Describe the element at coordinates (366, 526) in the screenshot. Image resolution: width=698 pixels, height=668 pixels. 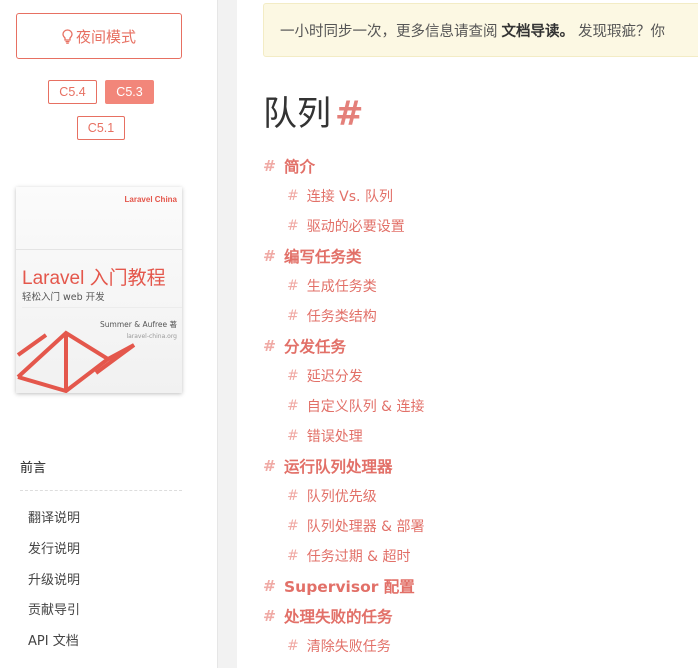
I see `toc-link: 队列处理器 & 部署` at that location.